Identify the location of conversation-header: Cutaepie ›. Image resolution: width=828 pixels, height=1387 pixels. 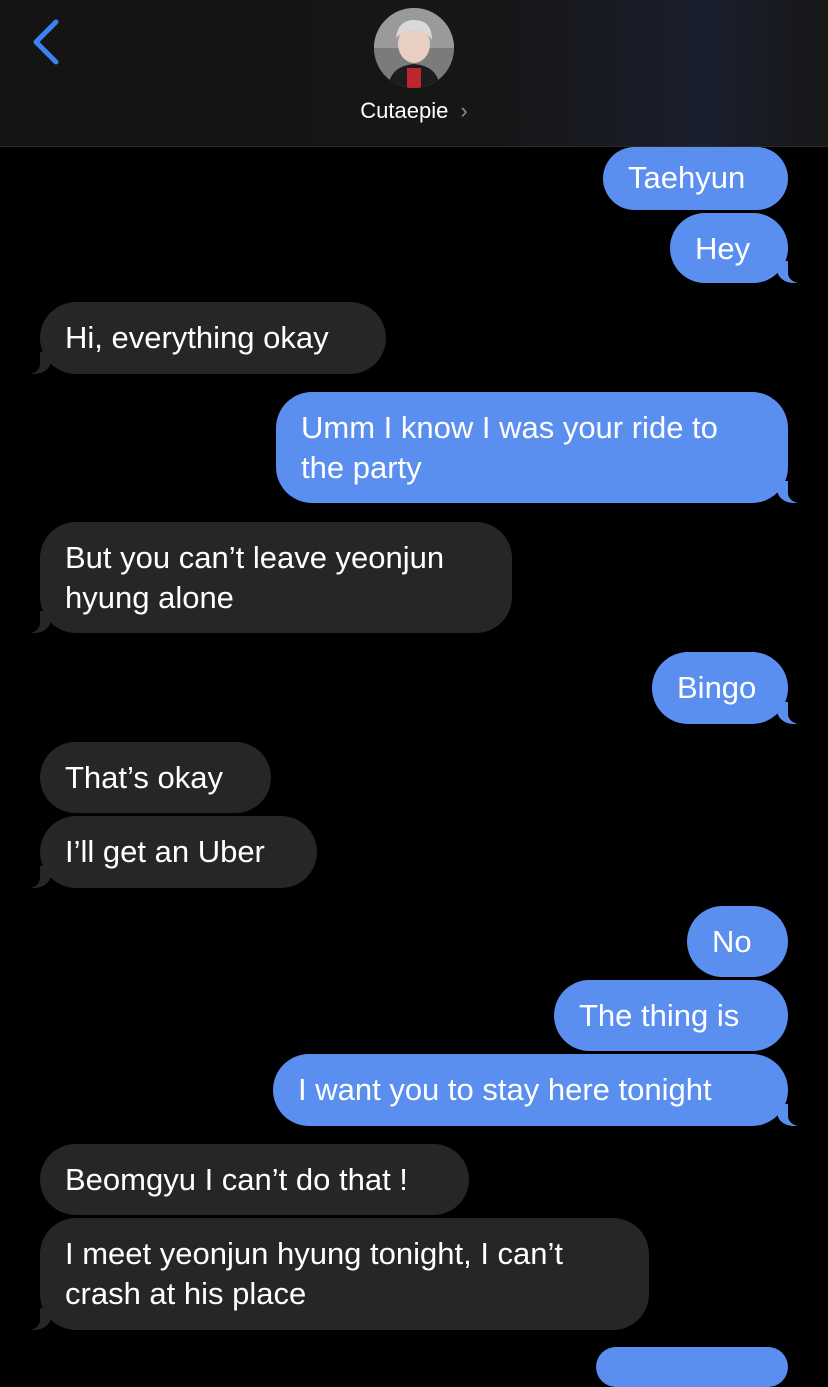
(414, 73).